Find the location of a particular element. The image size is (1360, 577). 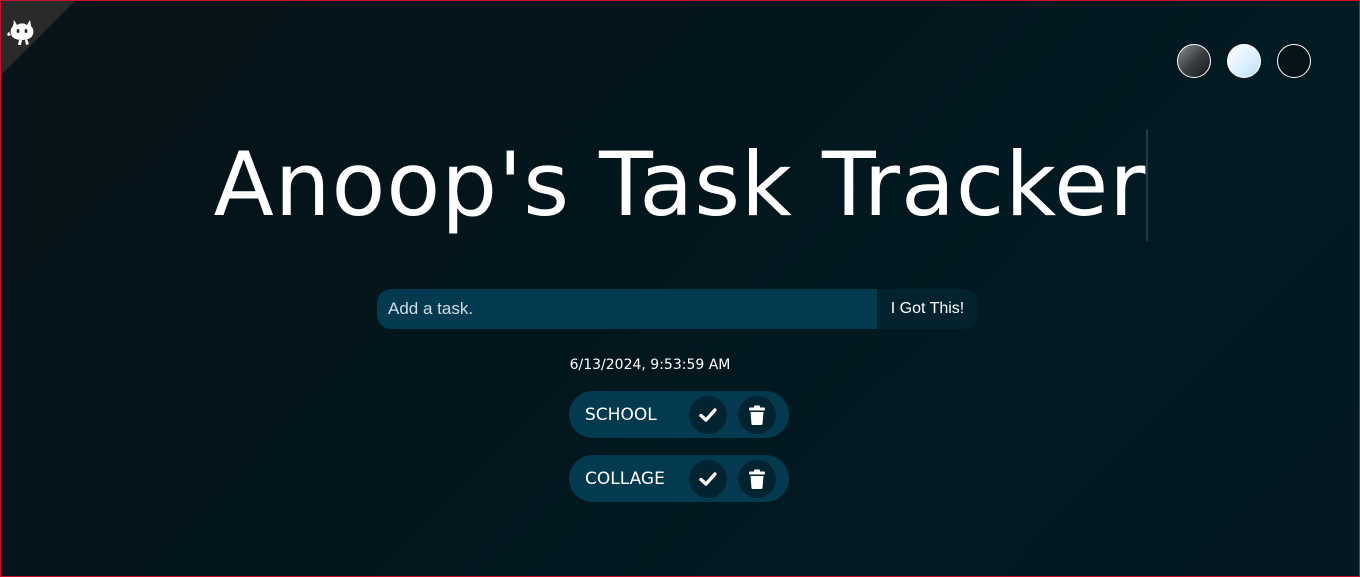

add-task-form: I Got This! is located at coordinates (677, 309).